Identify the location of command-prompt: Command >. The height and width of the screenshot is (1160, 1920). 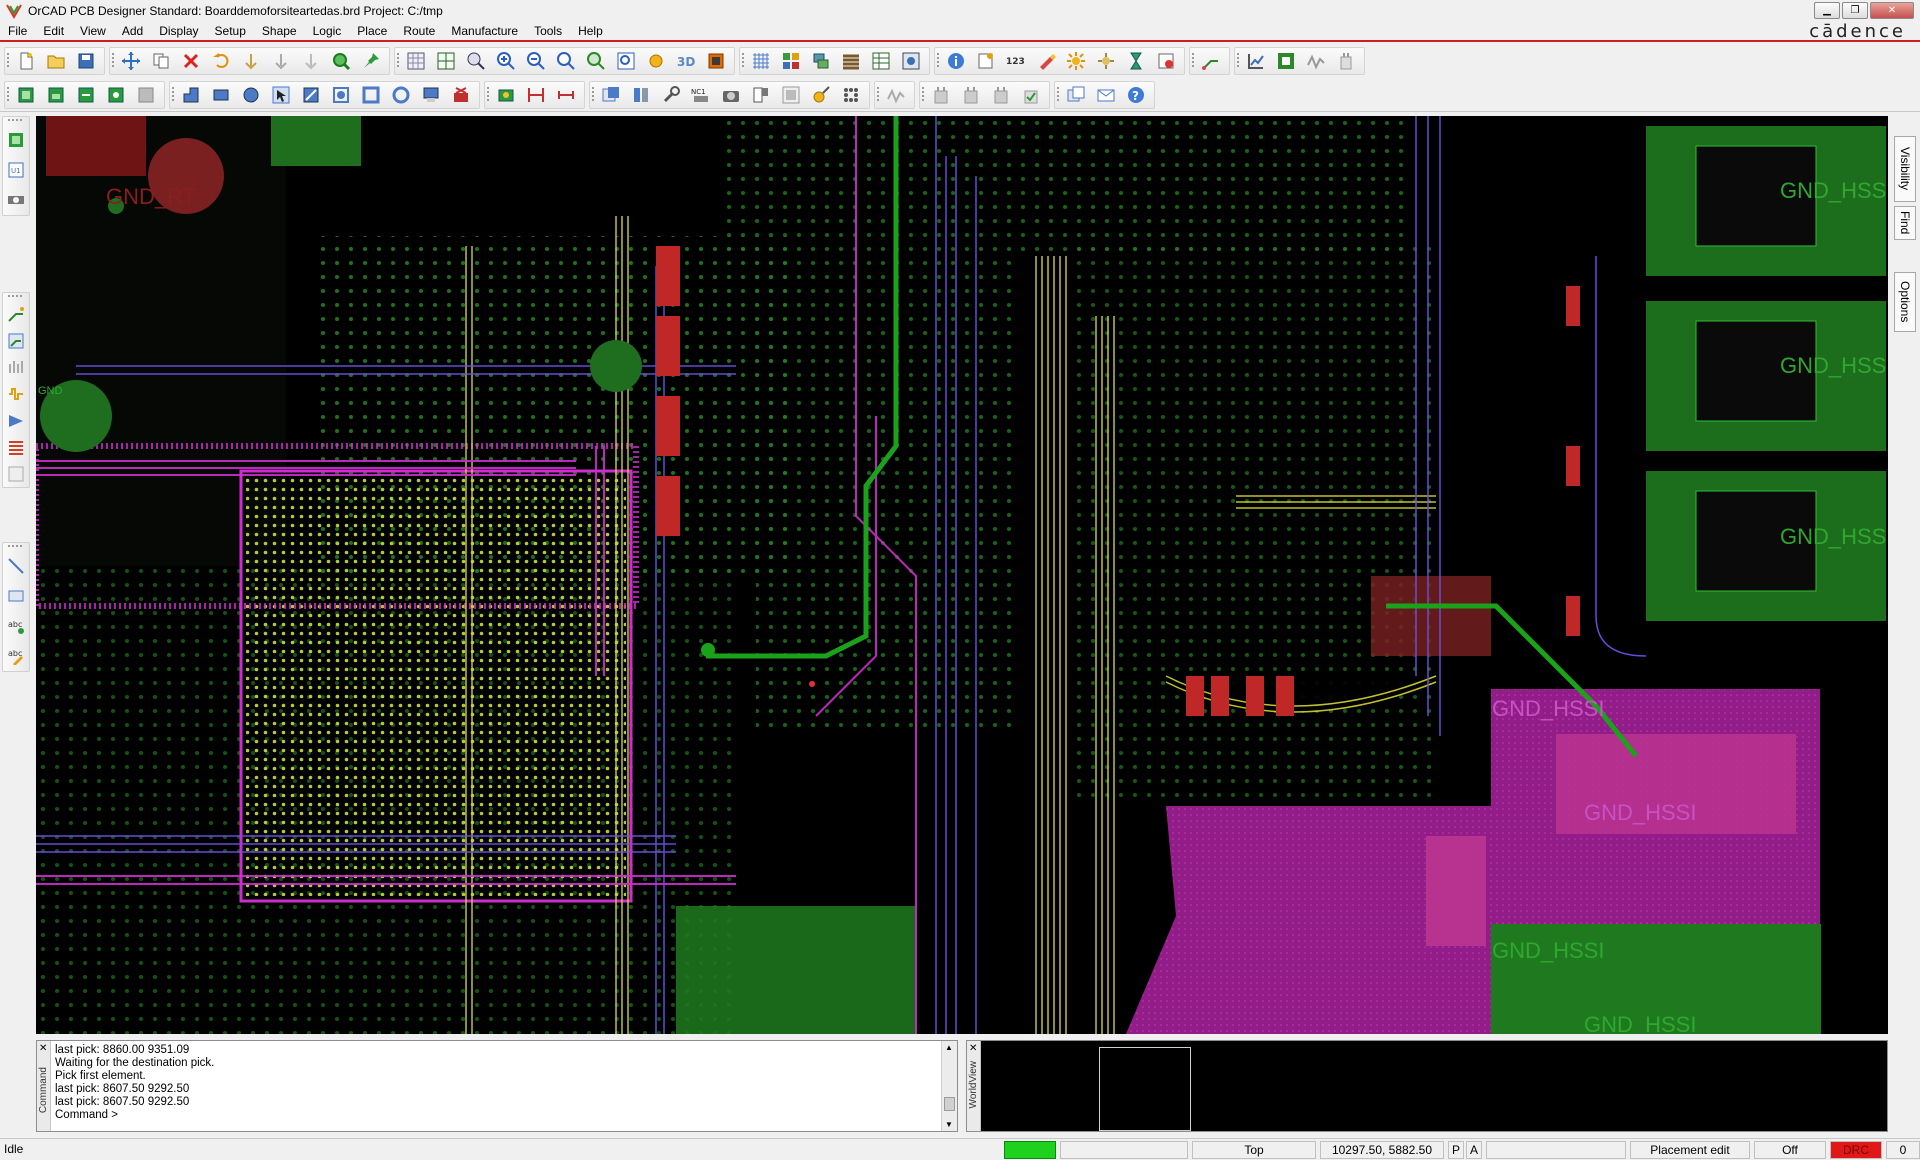
(134, 1115).